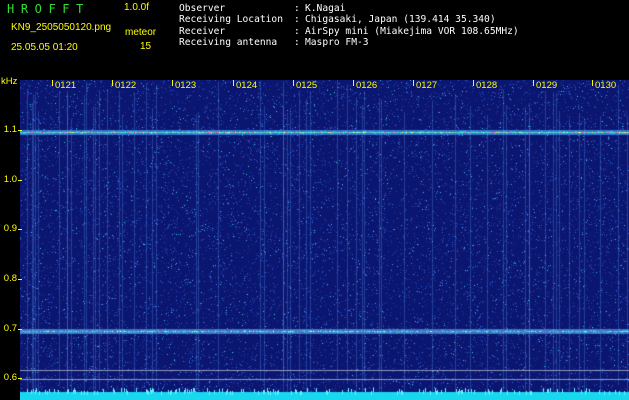  I want to click on x-label: 0123, so click(186, 85).